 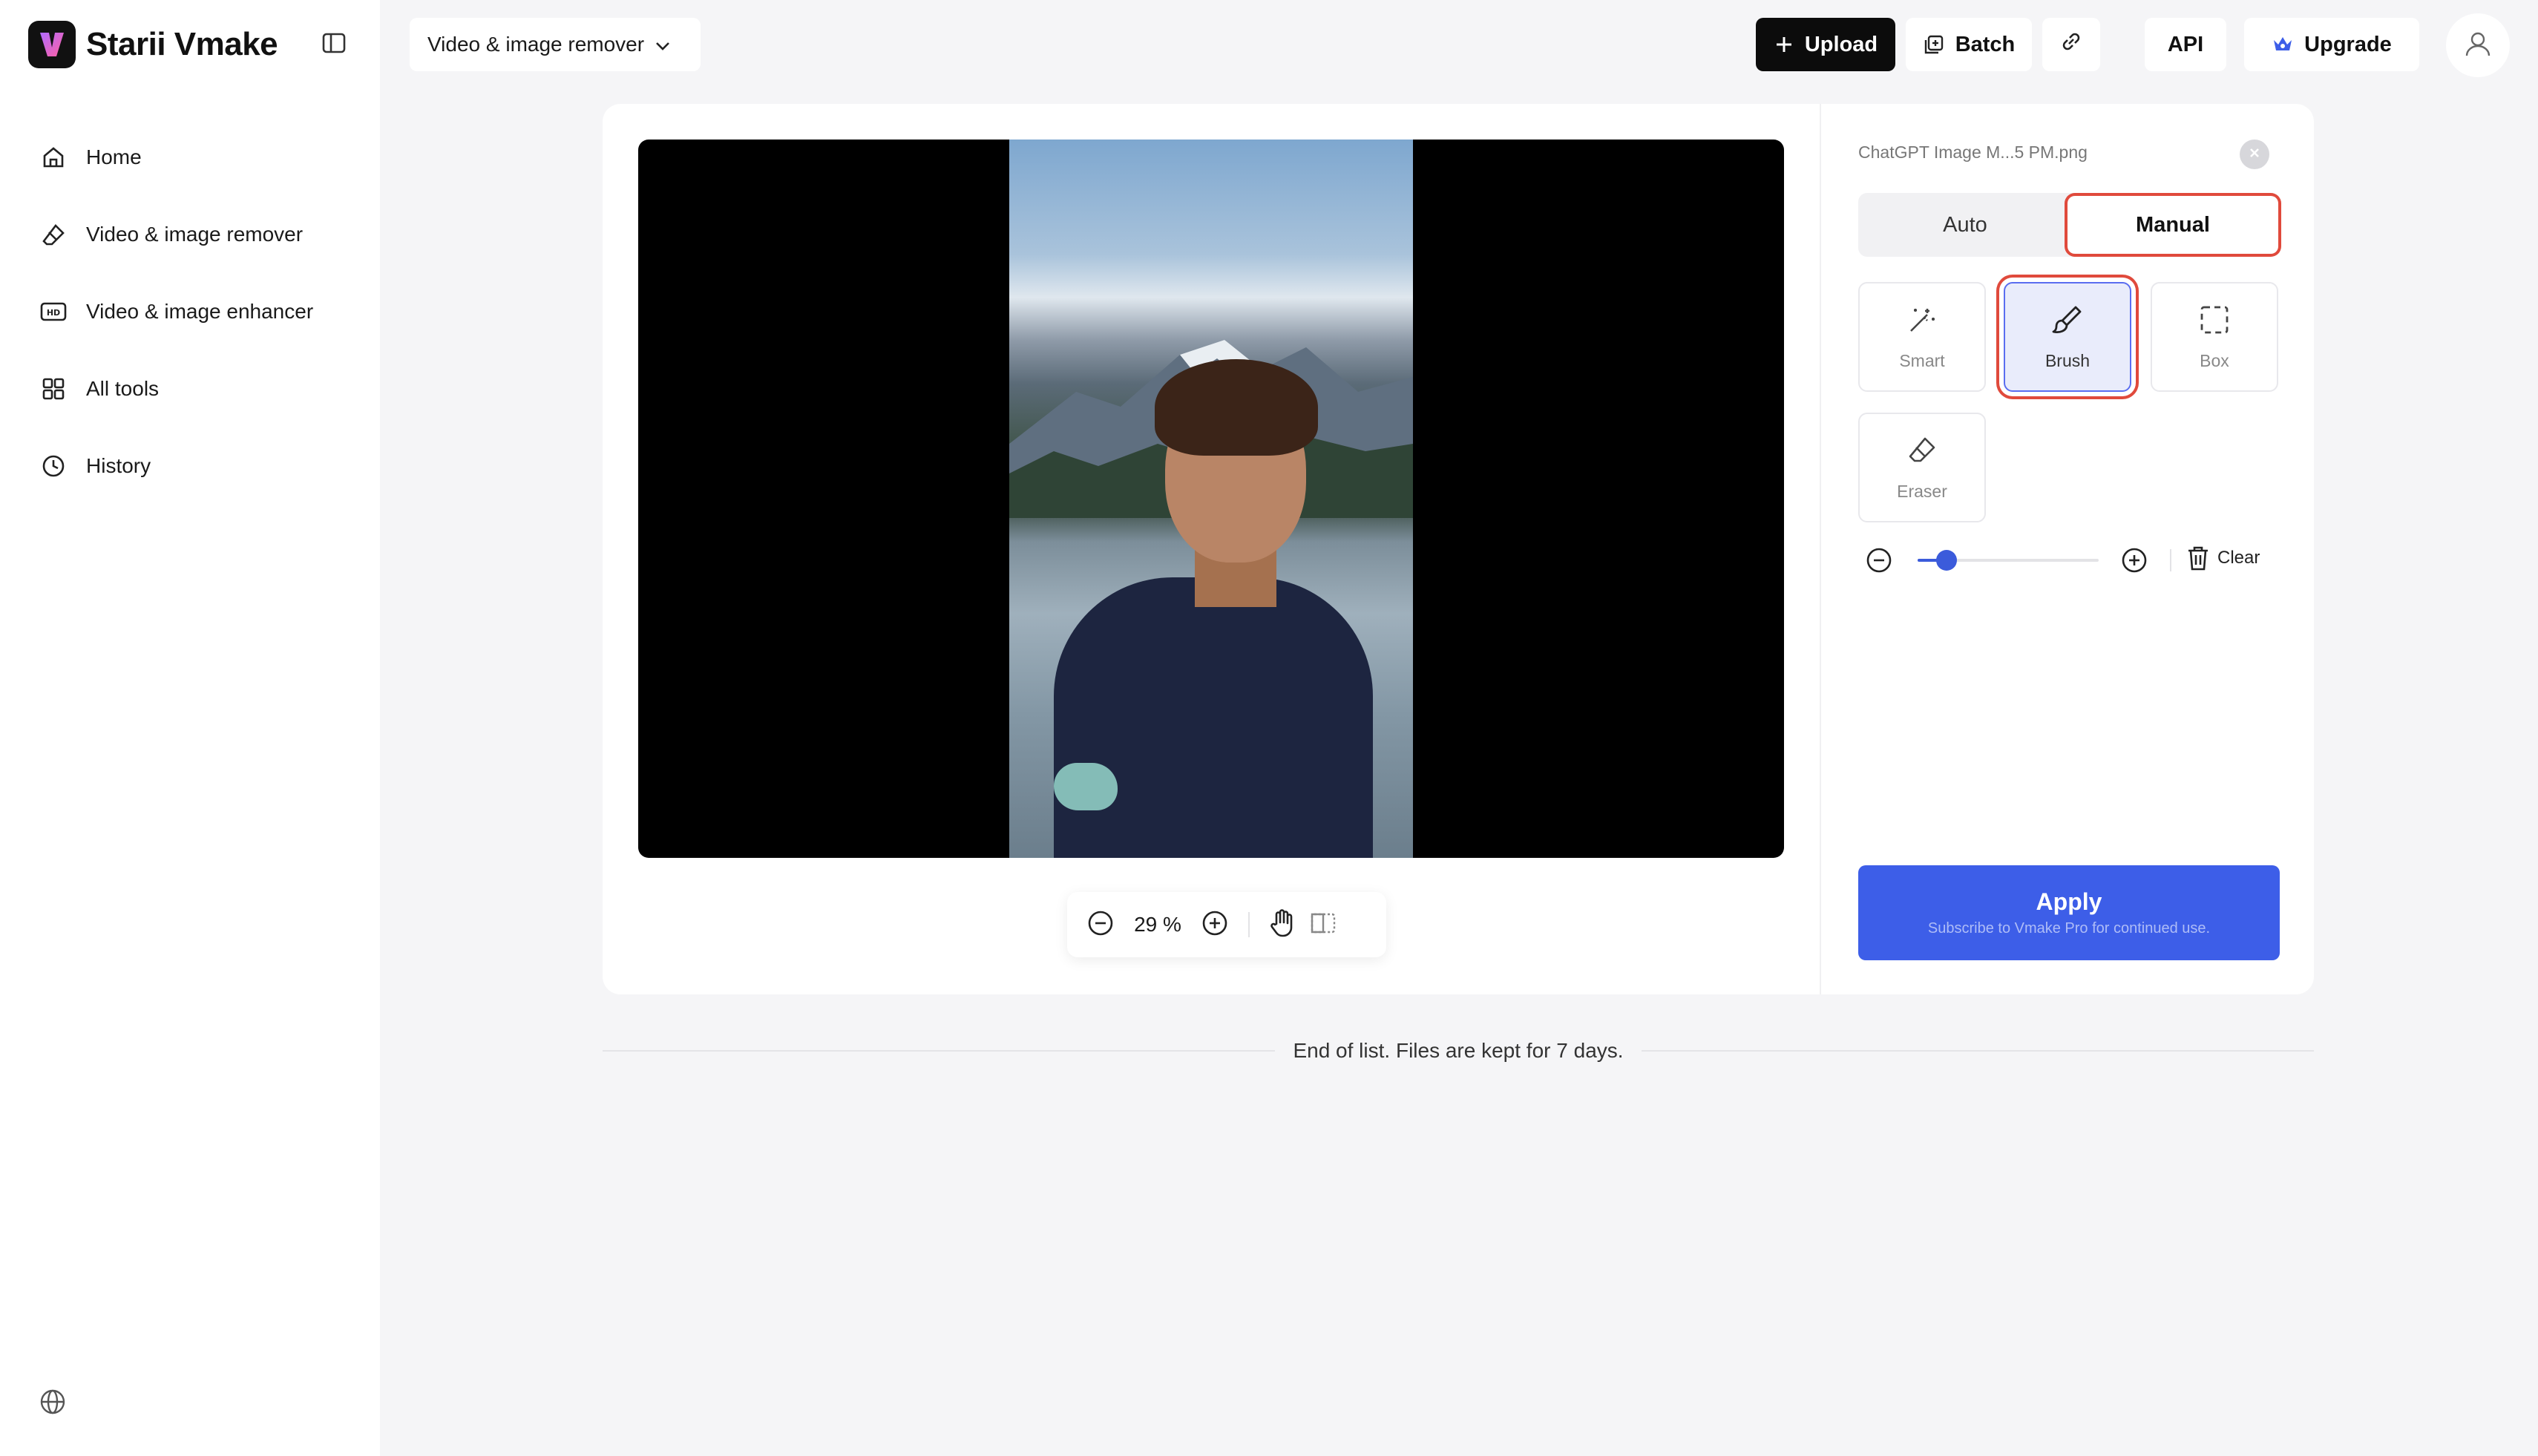 What do you see at coordinates (2134, 560) in the screenshot?
I see `brush-size-increase-button` at bounding box center [2134, 560].